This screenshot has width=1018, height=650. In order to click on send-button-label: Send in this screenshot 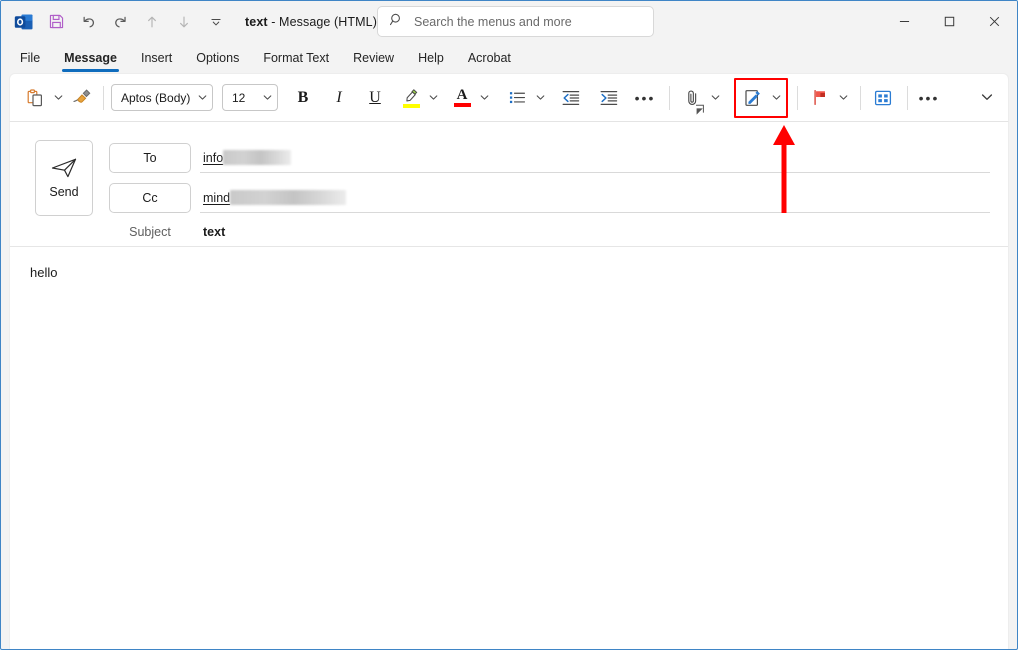, I will do `click(64, 192)`.